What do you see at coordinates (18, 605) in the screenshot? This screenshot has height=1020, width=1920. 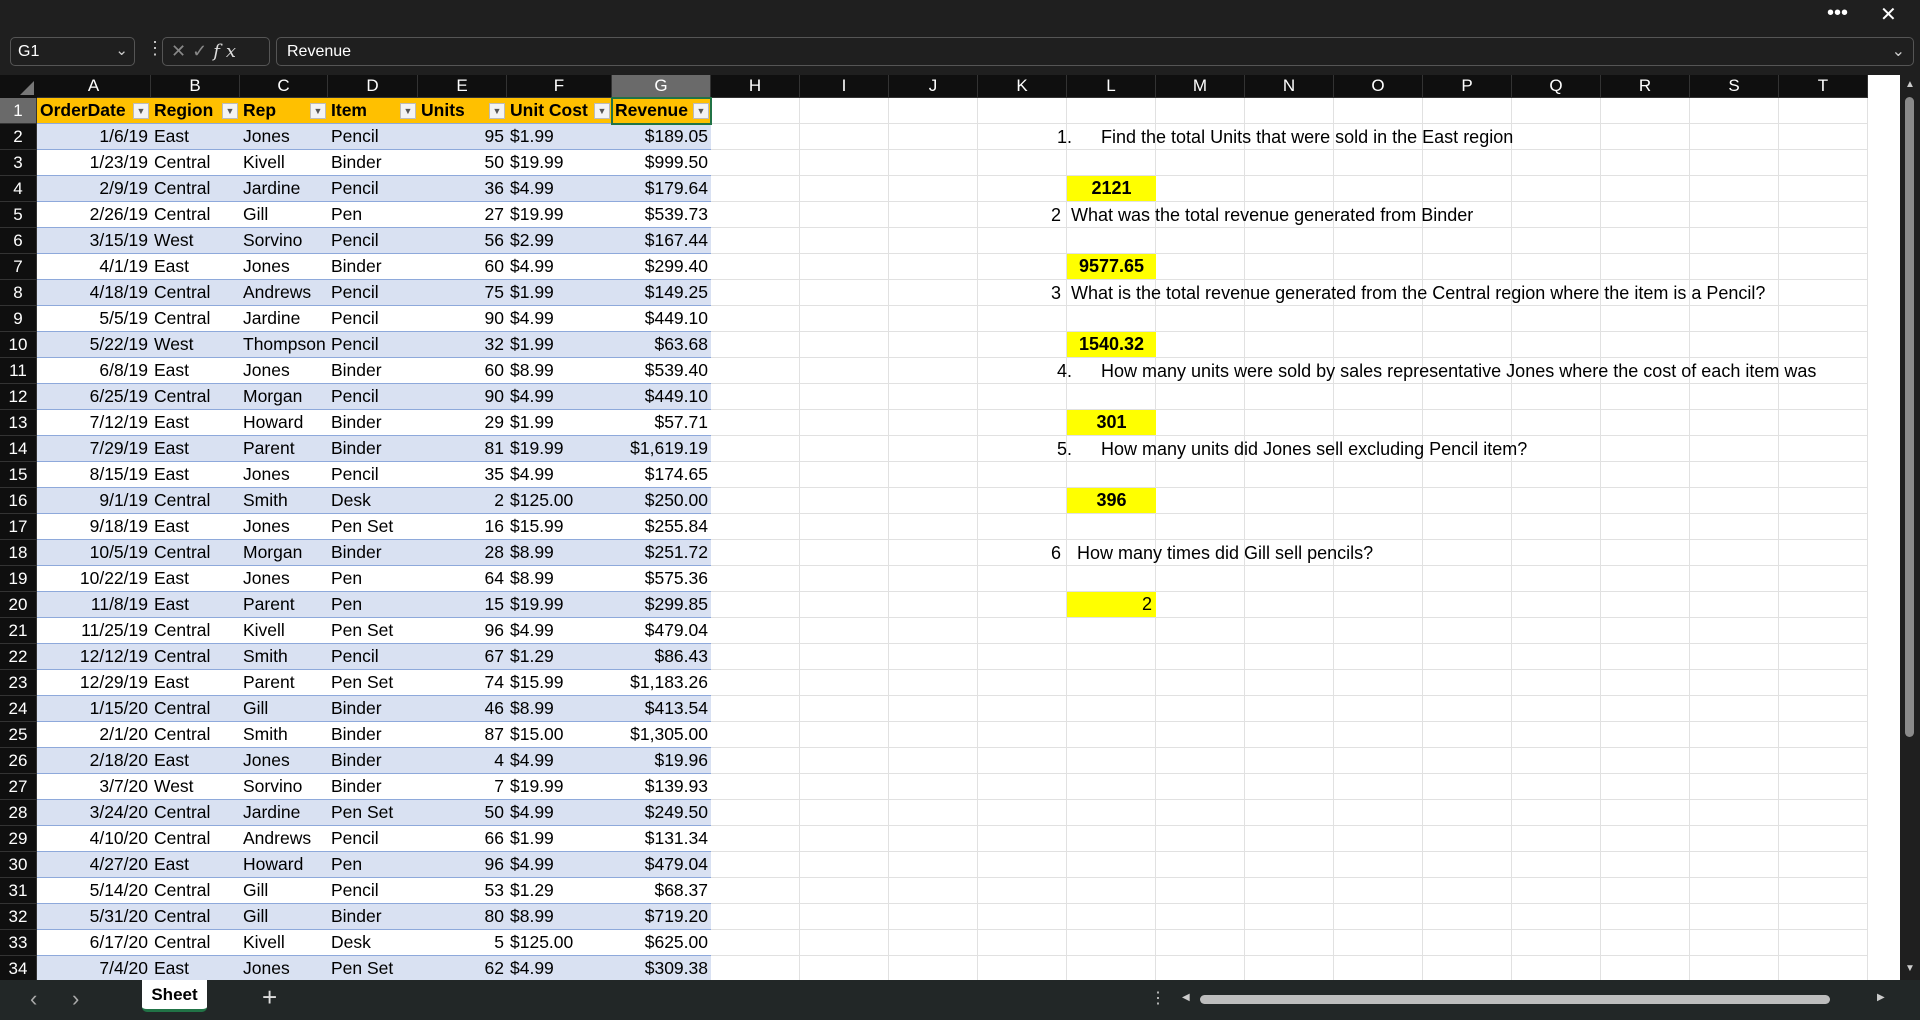 I see `row-header-20: 20` at bounding box center [18, 605].